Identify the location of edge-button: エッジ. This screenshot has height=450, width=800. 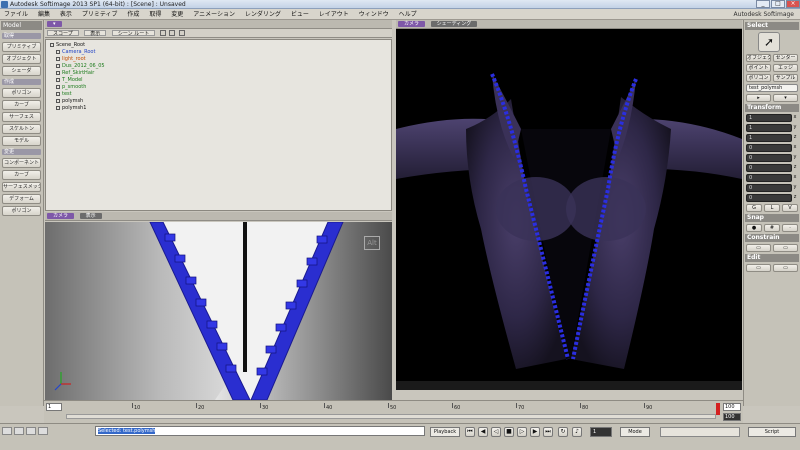
(785, 68).